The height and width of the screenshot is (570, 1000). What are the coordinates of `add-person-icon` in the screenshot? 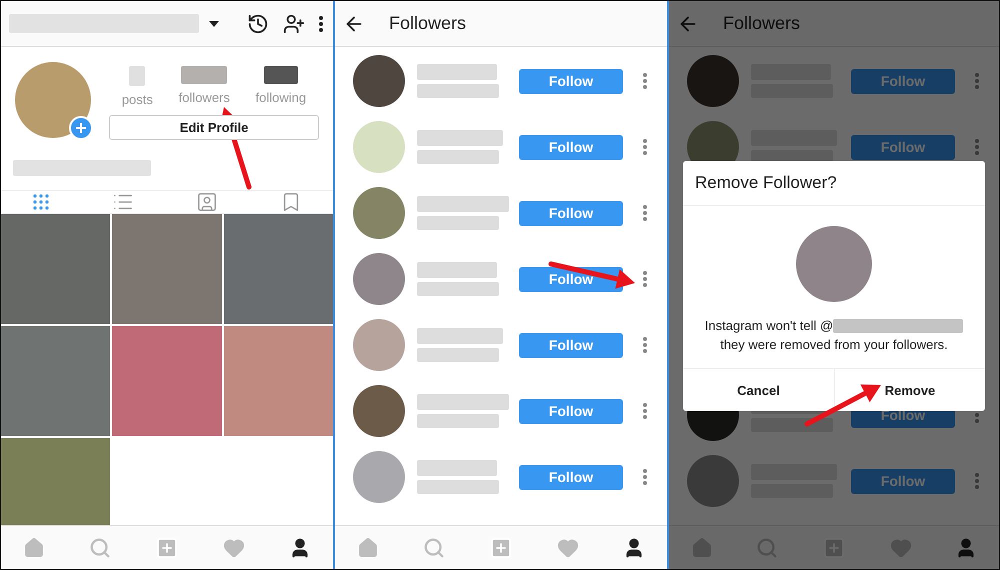 It's located at (294, 23).